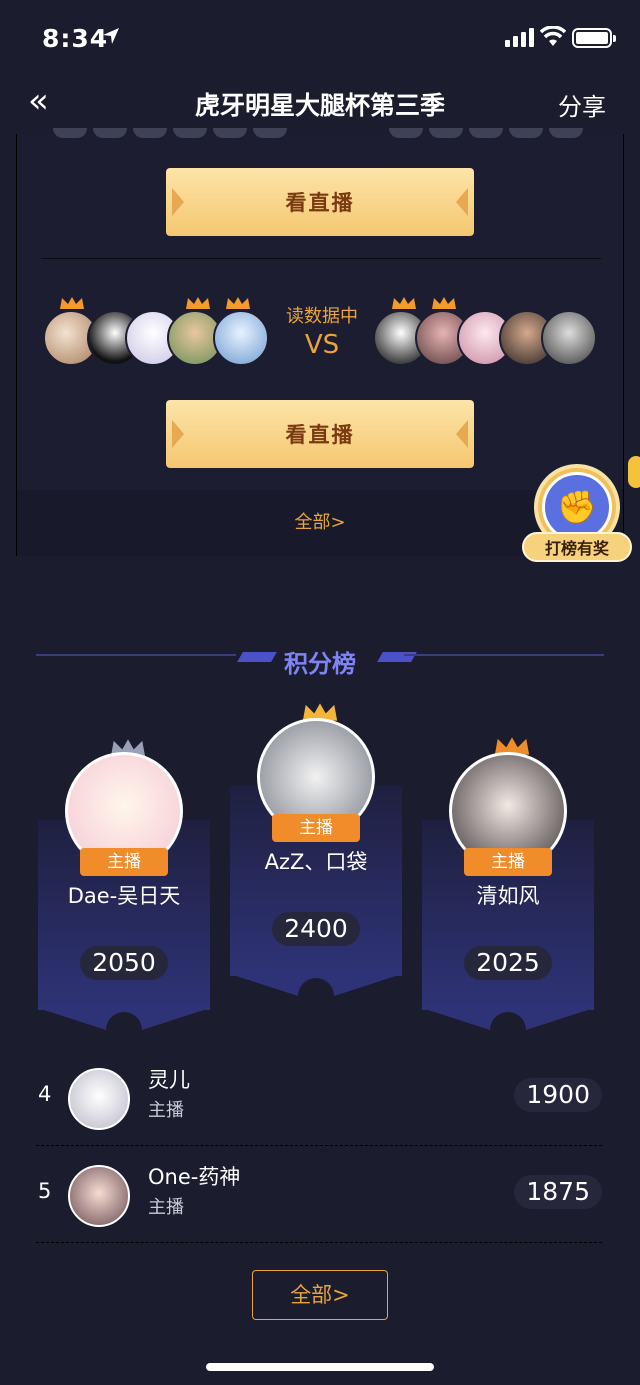 This screenshot has width=640, height=1385. I want to click on ranking-score: 1900, so click(558, 1095).